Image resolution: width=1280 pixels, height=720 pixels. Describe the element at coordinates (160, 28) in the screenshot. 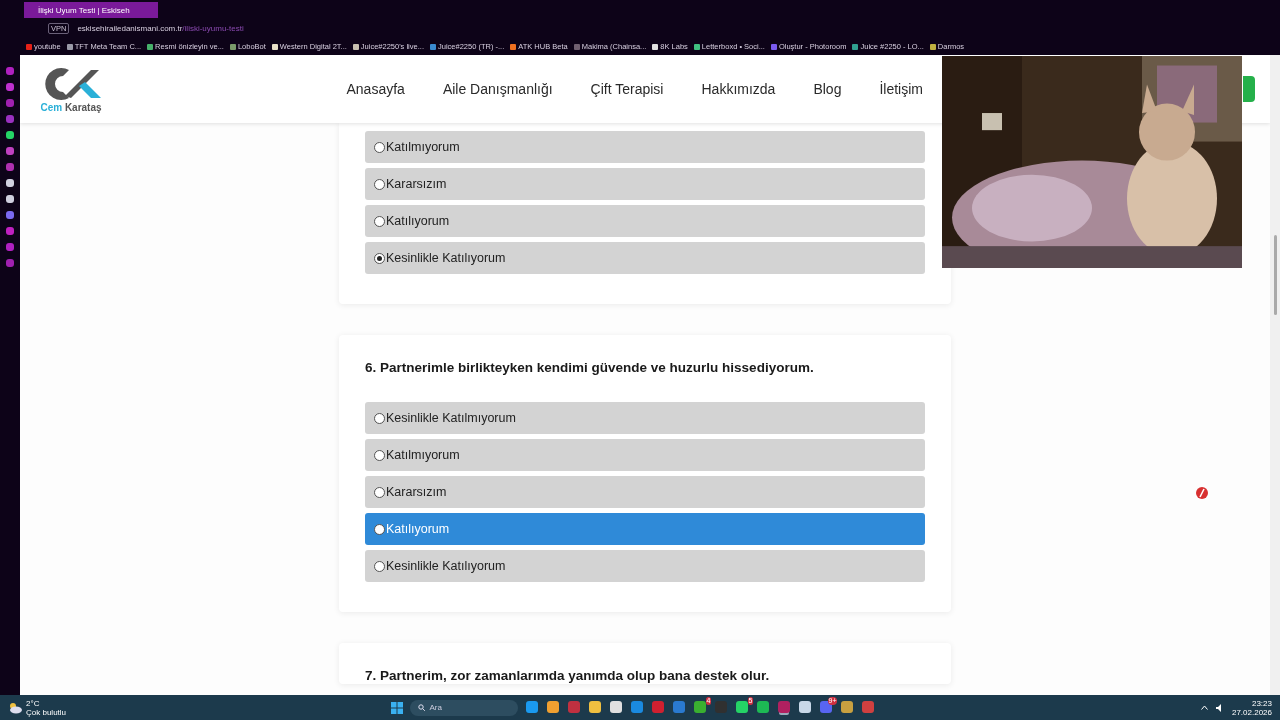

I see `address-bar: eskisehirailedanismani.com.tr/iliski-uyumu-testi` at that location.